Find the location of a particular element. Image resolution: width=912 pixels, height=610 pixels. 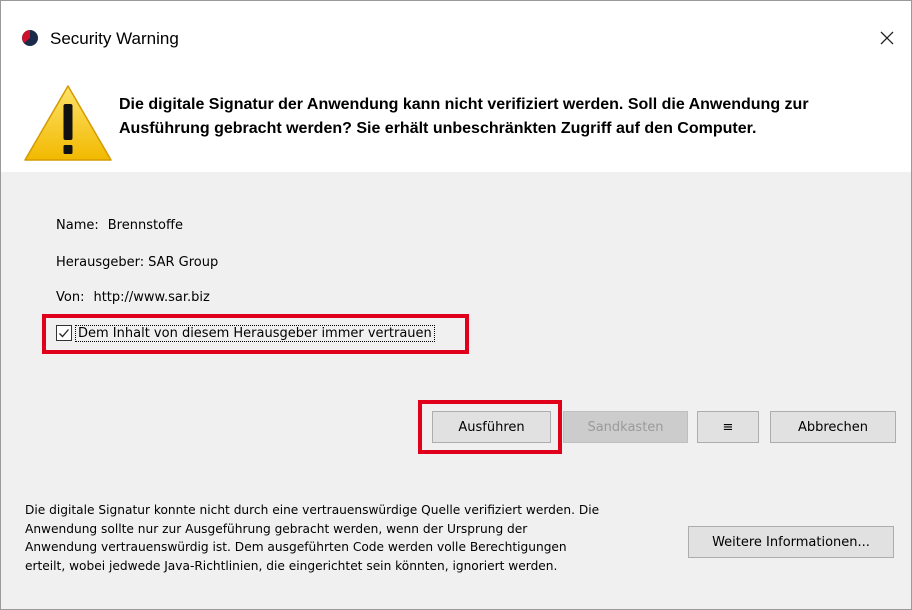

publisher-label: Herausgeber: is located at coordinates (100, 262).